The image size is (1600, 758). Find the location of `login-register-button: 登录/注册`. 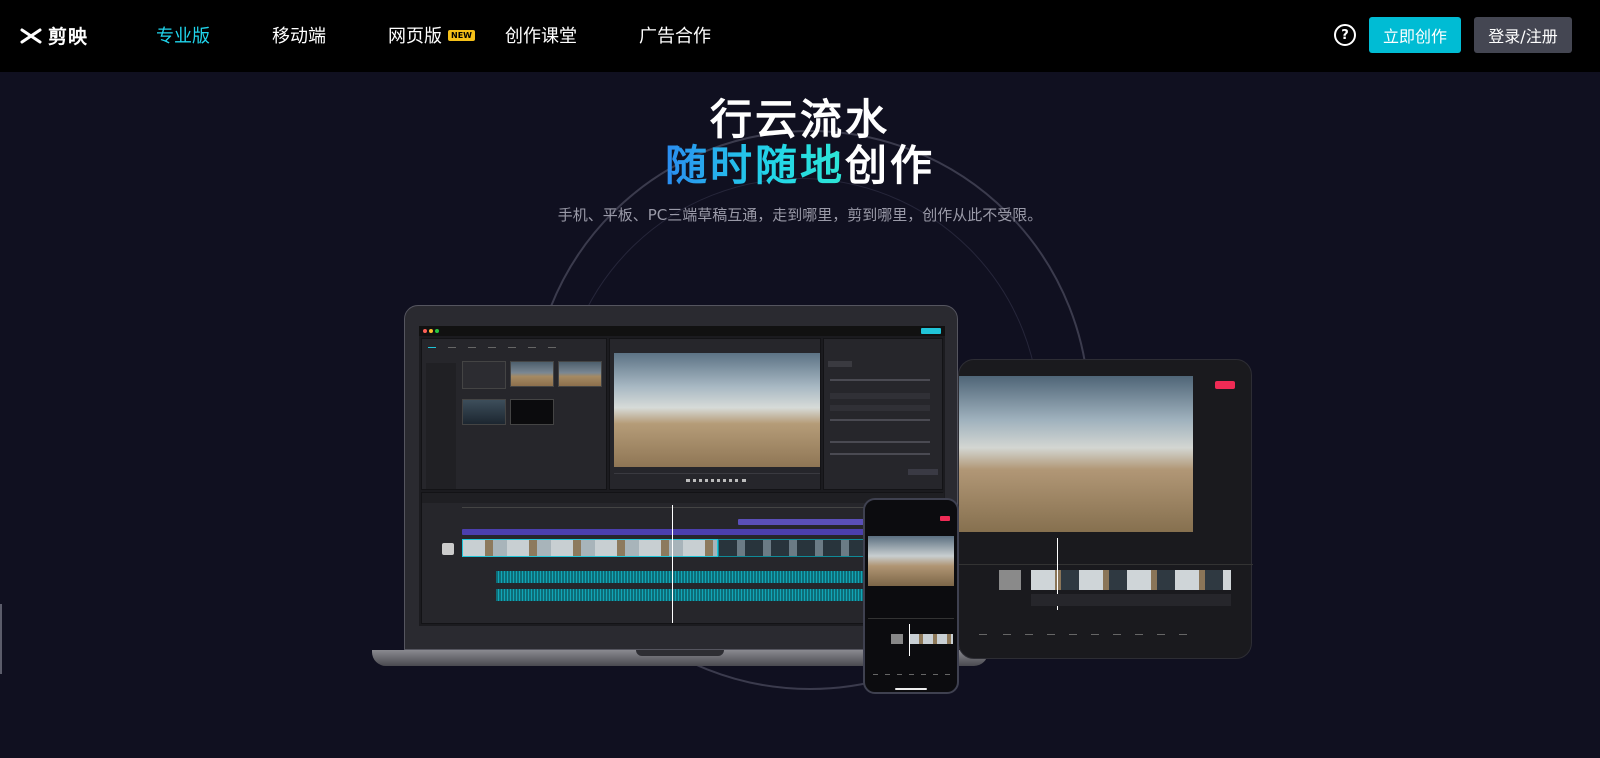

login-register-button: 登录/注册 is located at coordinates (1523, 35).